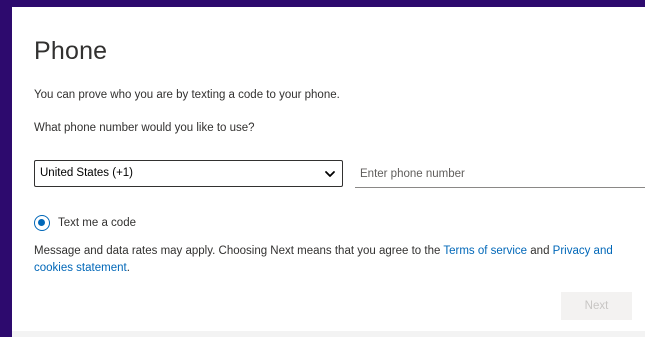  Describe the element at coordinates (87, 173) in the screenshot. I see `country-code-value: United States (+1)` at that location.